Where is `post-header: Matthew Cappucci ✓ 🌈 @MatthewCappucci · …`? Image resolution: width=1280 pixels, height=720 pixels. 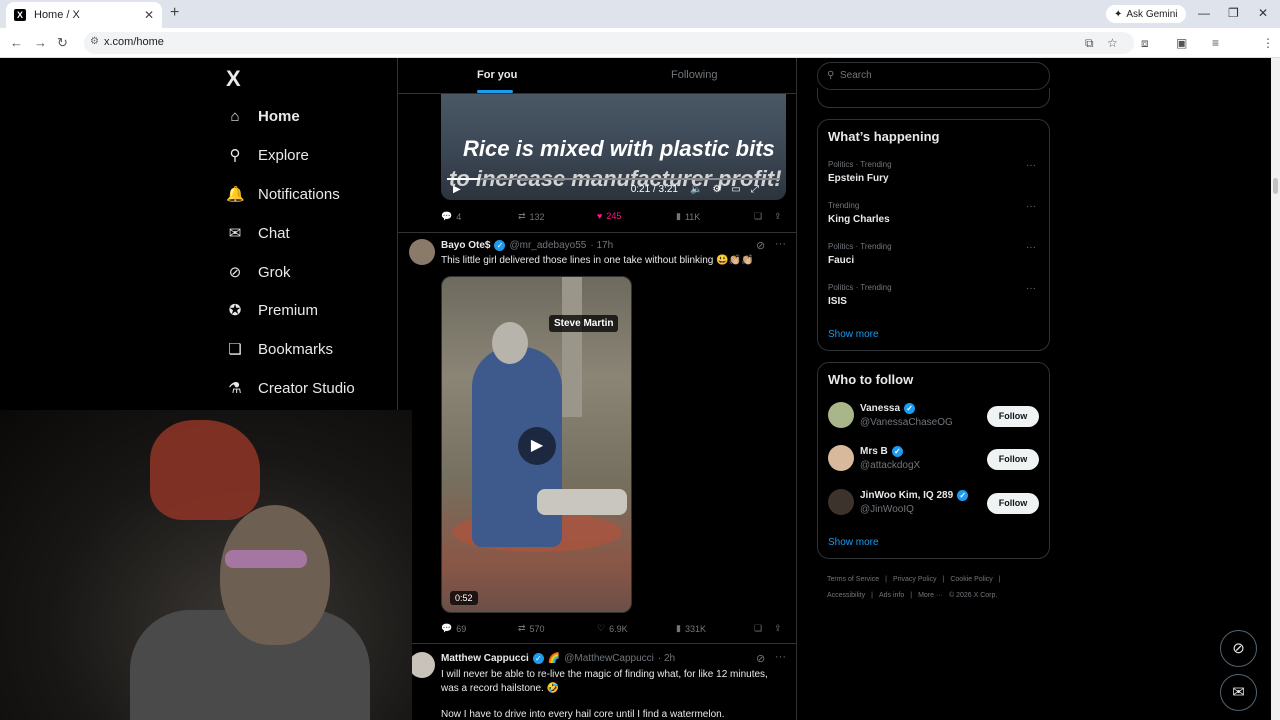
post-header: Matthew Cappucci ✓ 🌈 @MatthewCappucci · … is located at coordinates (558, 658).